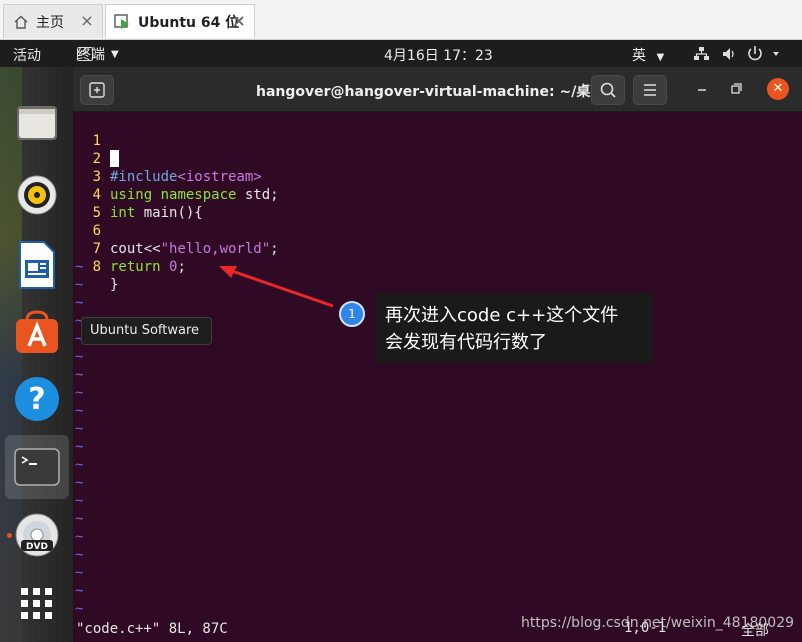  What do you see at coordinates (135, 249) in the screenshot?
I see `plain-token: cout<<` at bounding box center [135, 249].